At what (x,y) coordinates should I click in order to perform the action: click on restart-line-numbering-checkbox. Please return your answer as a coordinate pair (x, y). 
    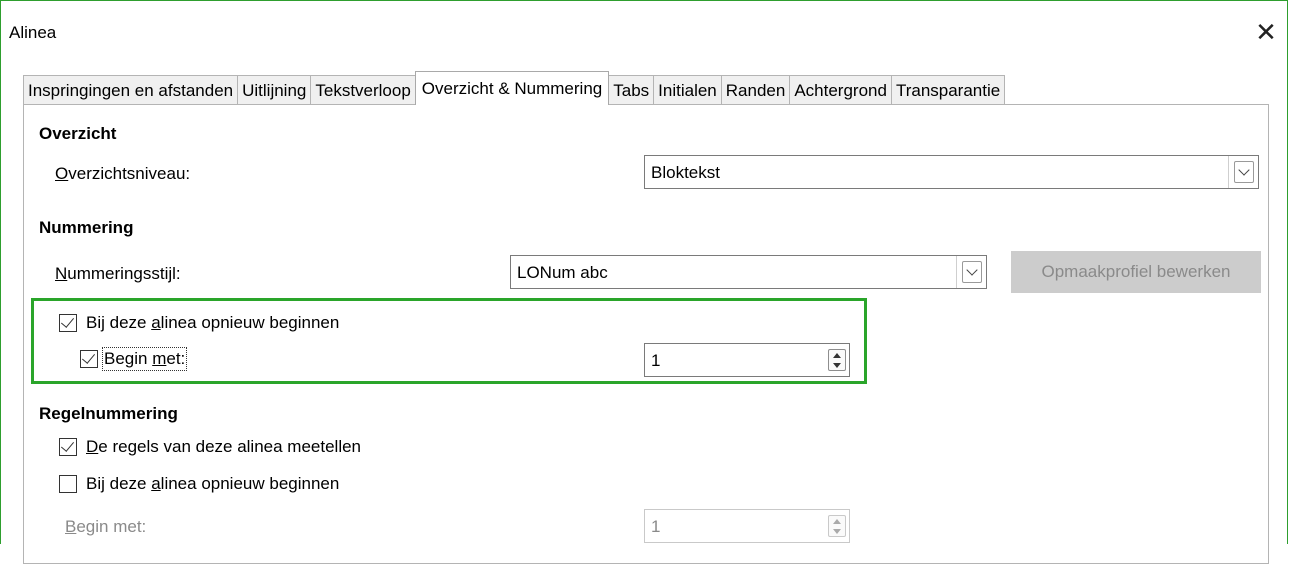
    Looking at the image, I should click on (68, 484).